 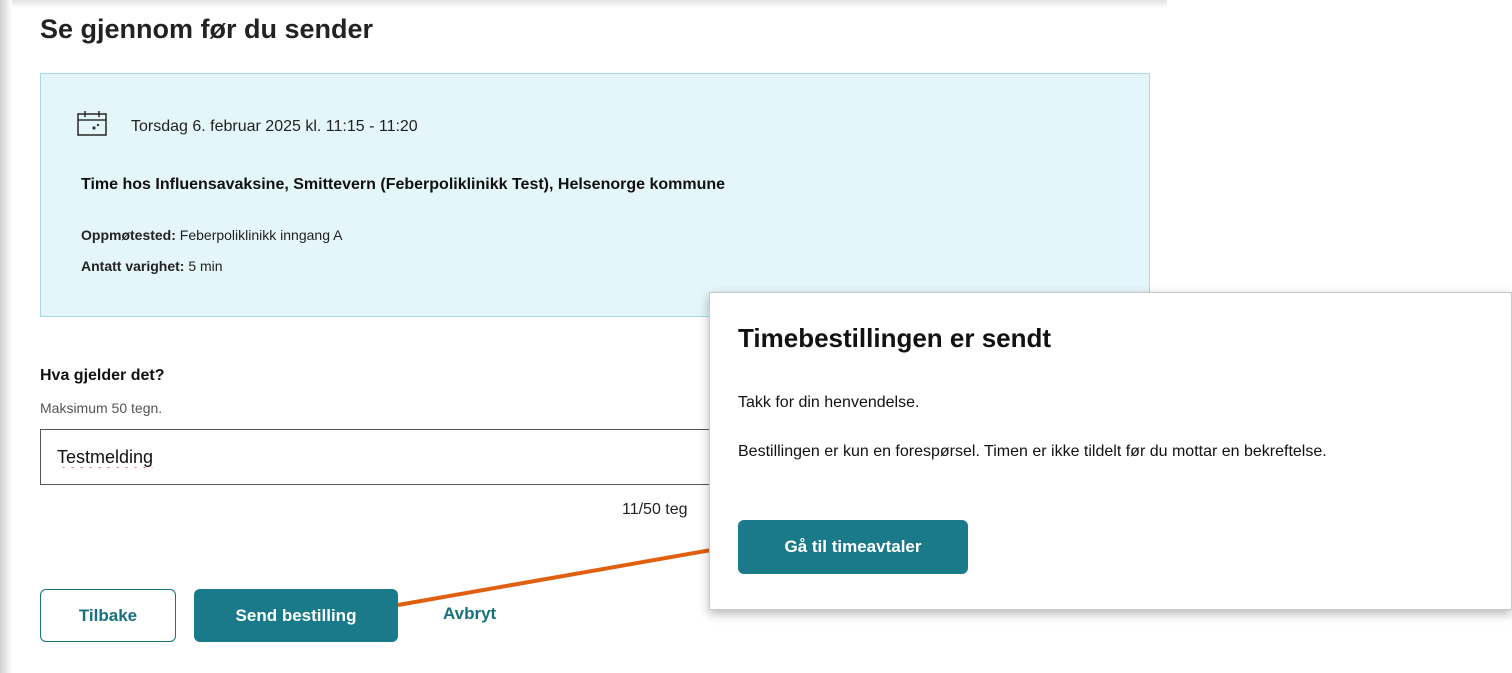 I want to click on dialog-title: Timebestillingen er sendt, so click(x=895, y=338).